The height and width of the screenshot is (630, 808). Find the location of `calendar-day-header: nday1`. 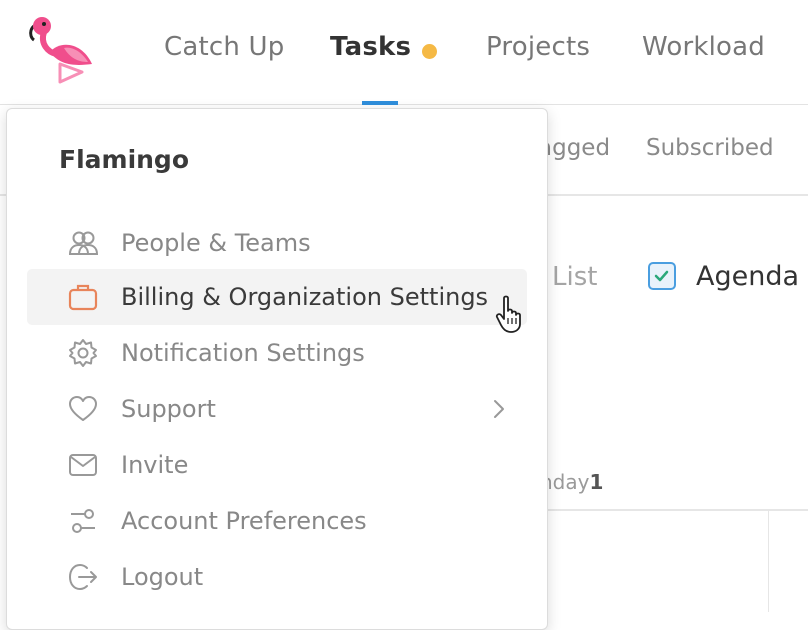

calendar-day-header: nday1 is located at coordinates (571, 482).